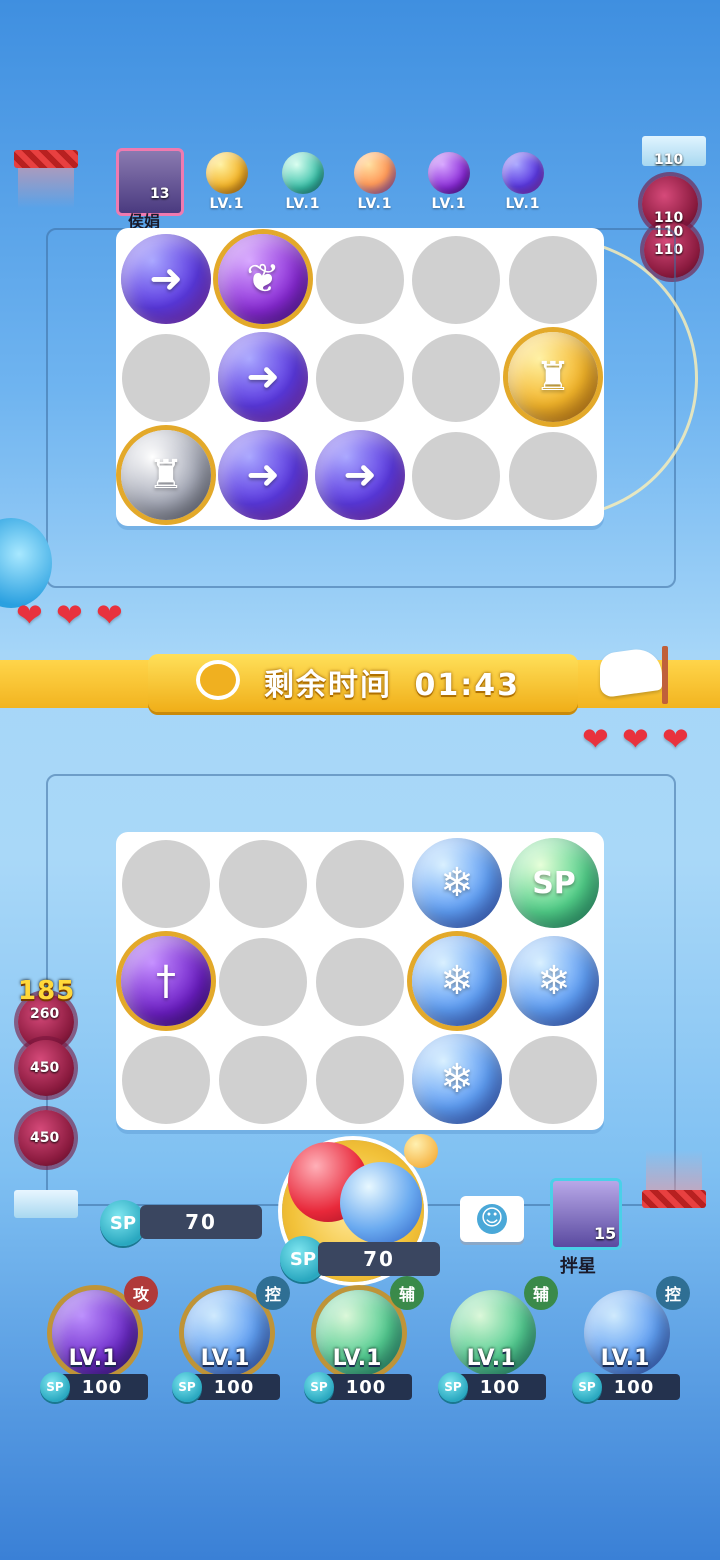  What do you see at coordinates (674, 1170) in the screenshot?
I see `player-right-beam` at bounding box center [674, 1170].